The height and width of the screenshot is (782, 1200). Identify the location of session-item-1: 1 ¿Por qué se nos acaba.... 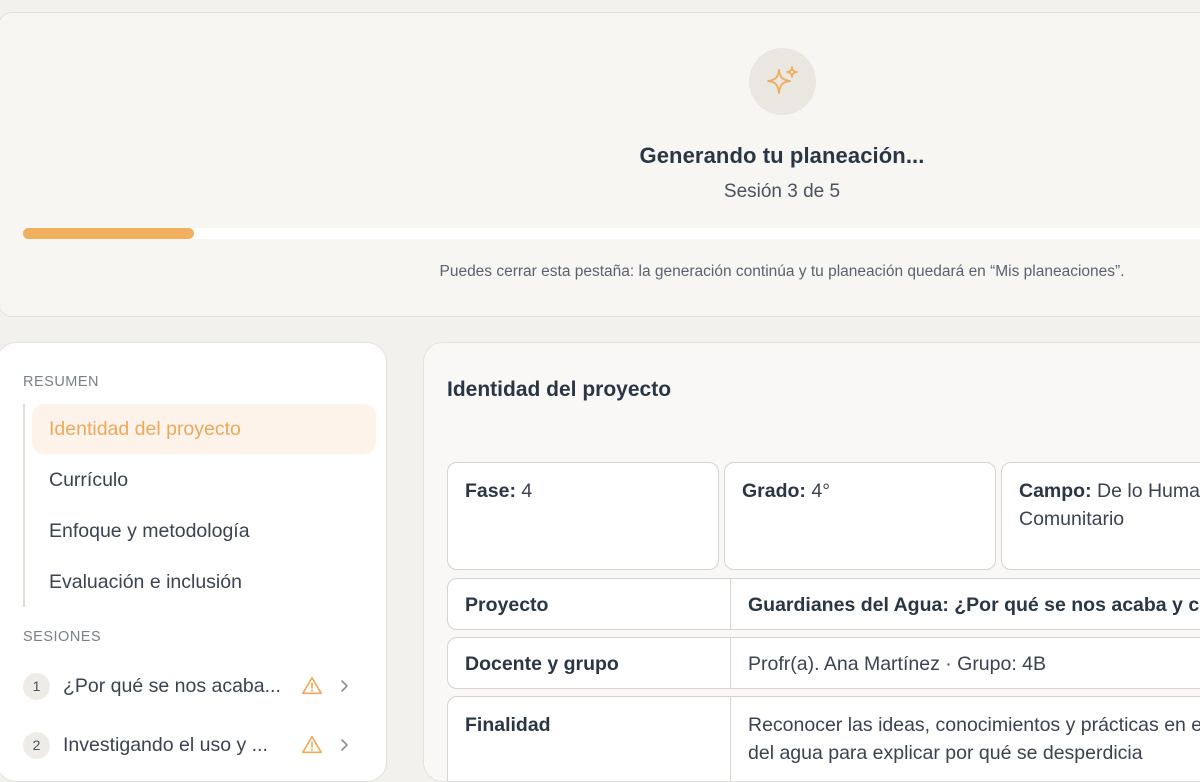
(191, 686).